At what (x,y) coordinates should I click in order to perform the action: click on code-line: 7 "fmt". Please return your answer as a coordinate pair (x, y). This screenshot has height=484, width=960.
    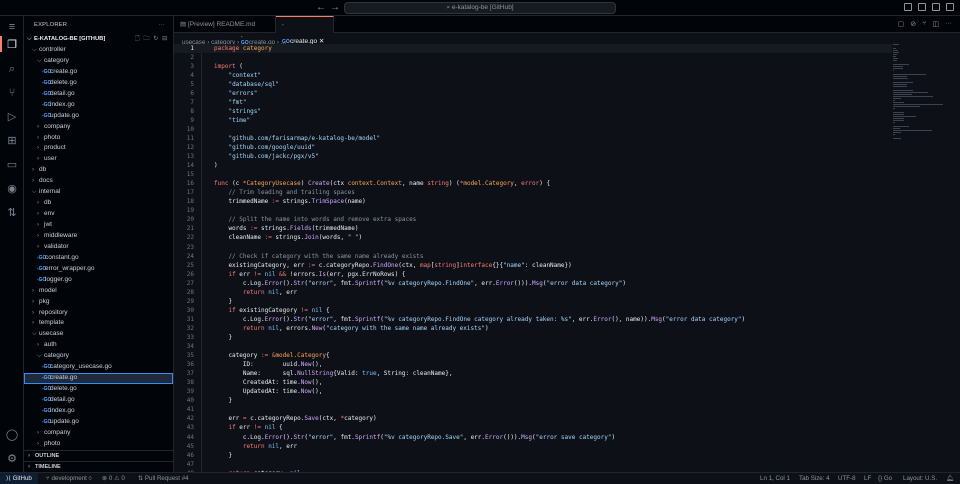
    Looking at the image, I should click on (533, 102).